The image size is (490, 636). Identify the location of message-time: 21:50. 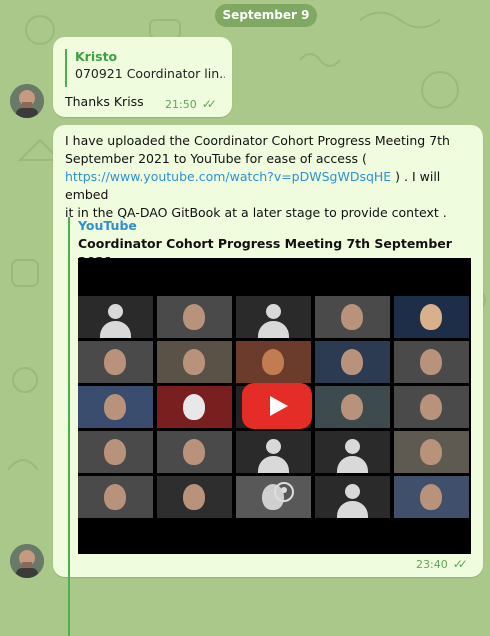
(181, 104).